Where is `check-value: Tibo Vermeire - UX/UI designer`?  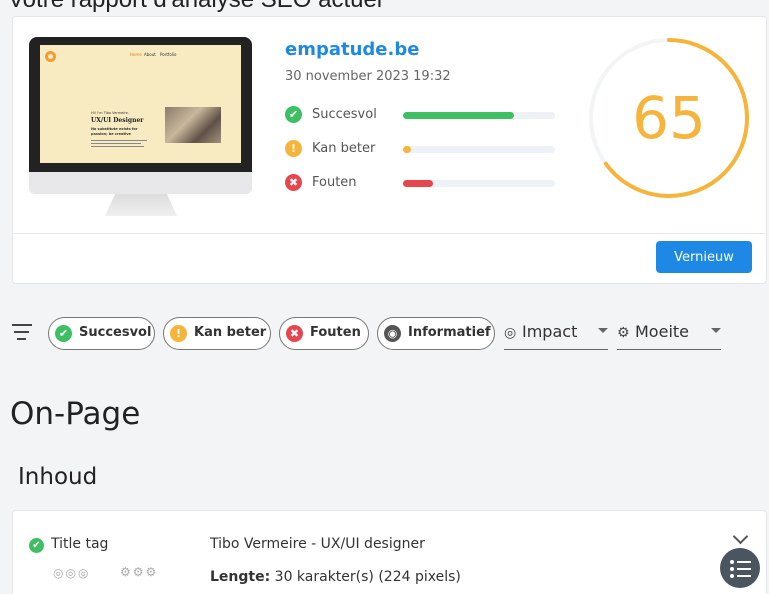
check-value: Tibo Vermeire - UX/UI designer is located at coordinates (317, 544).